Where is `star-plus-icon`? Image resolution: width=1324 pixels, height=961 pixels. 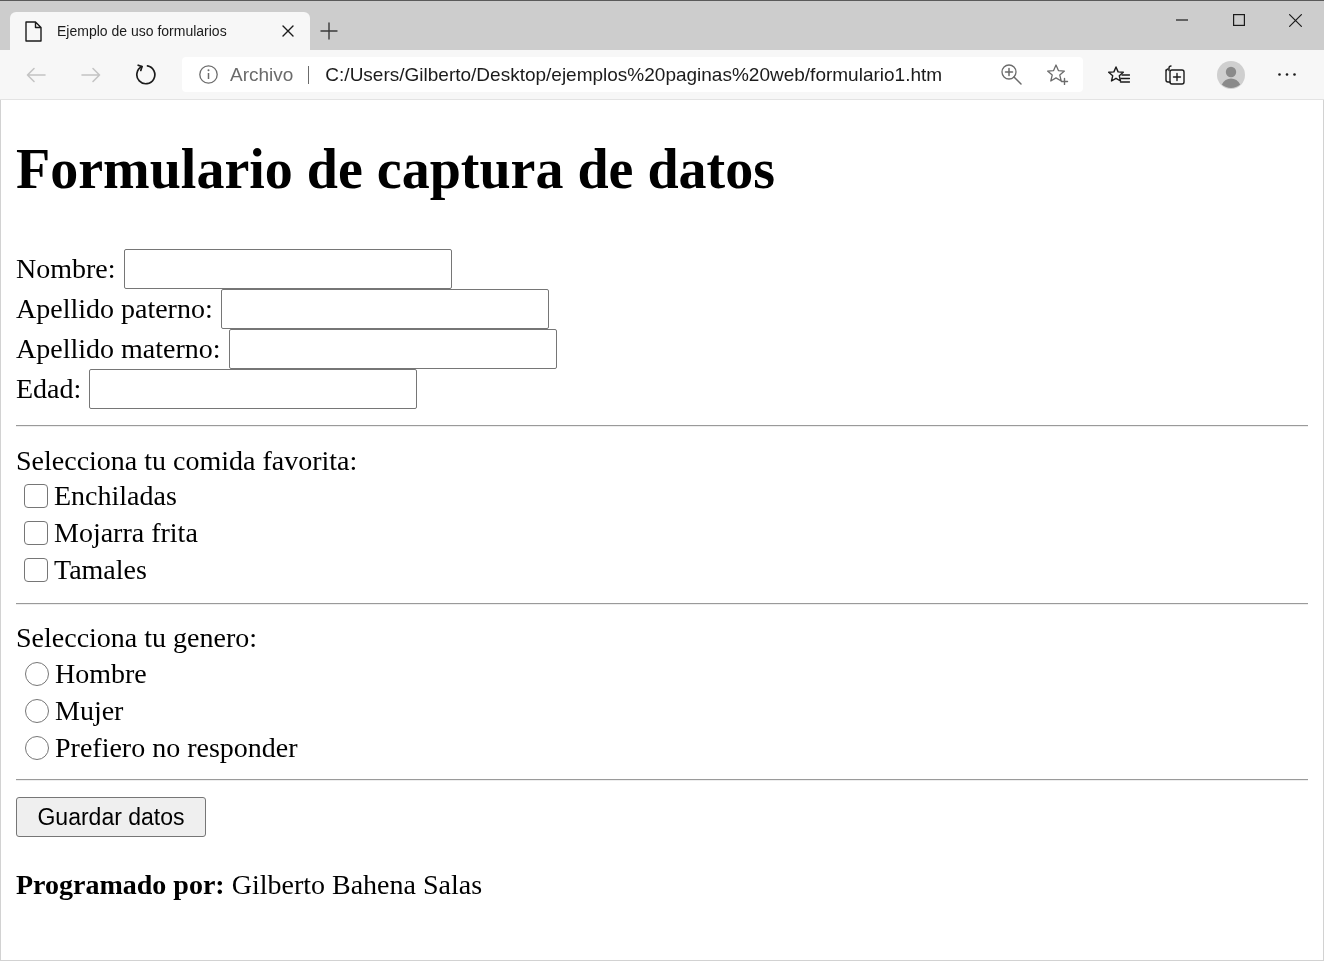 star-plus-icon is located at coordinates (1058, 74).